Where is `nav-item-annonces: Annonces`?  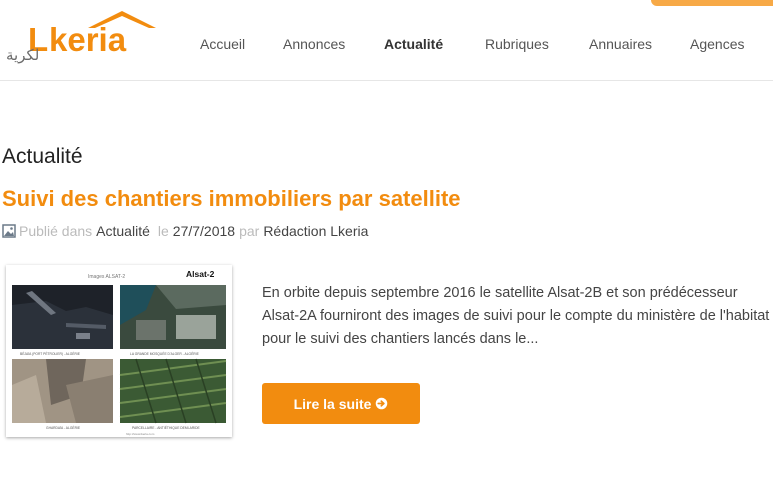 nav-item-annonces: Annonces is located at coordinates (314, 44).